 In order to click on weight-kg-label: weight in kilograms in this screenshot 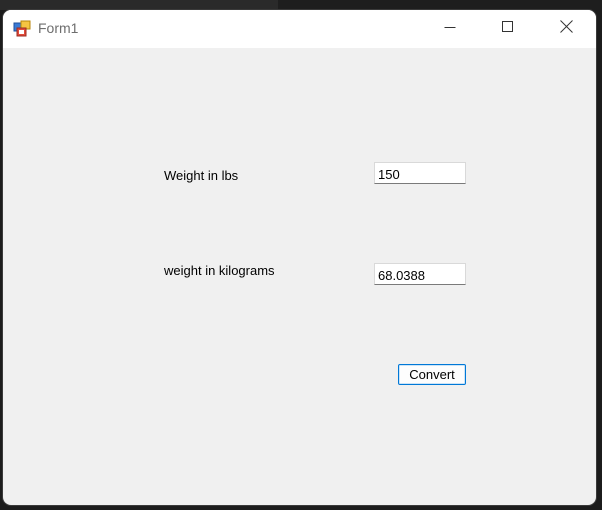, I will do `click(219, 270)`.